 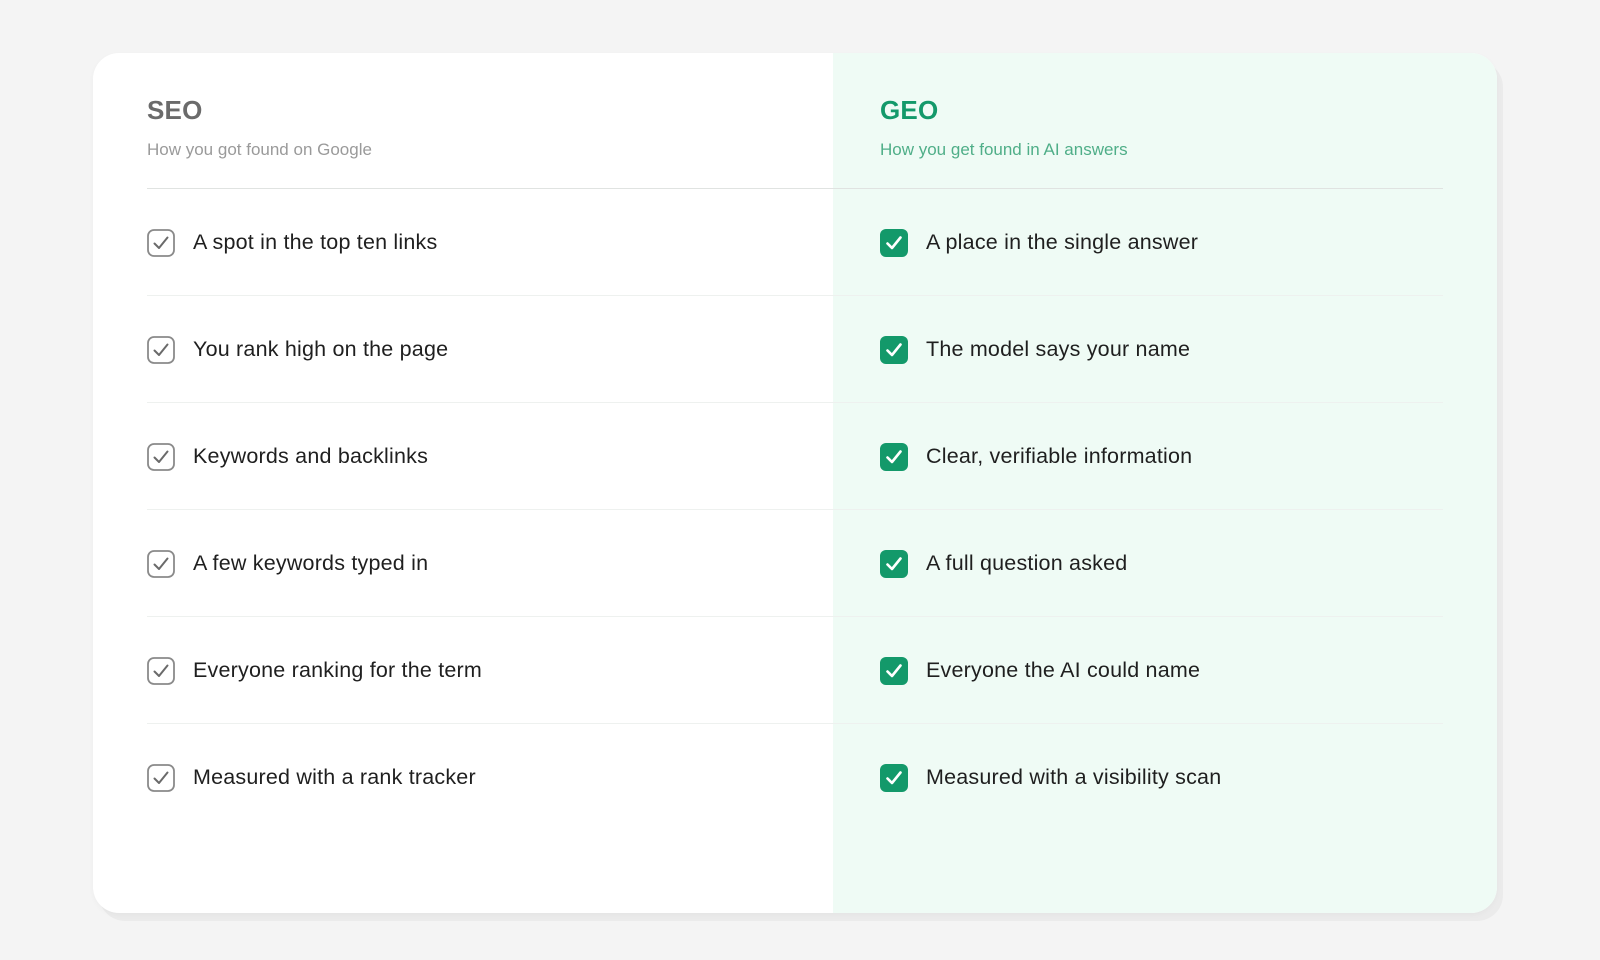 I want to click on seo-item: Keywords and backlinks, so click(x=477, y=456).